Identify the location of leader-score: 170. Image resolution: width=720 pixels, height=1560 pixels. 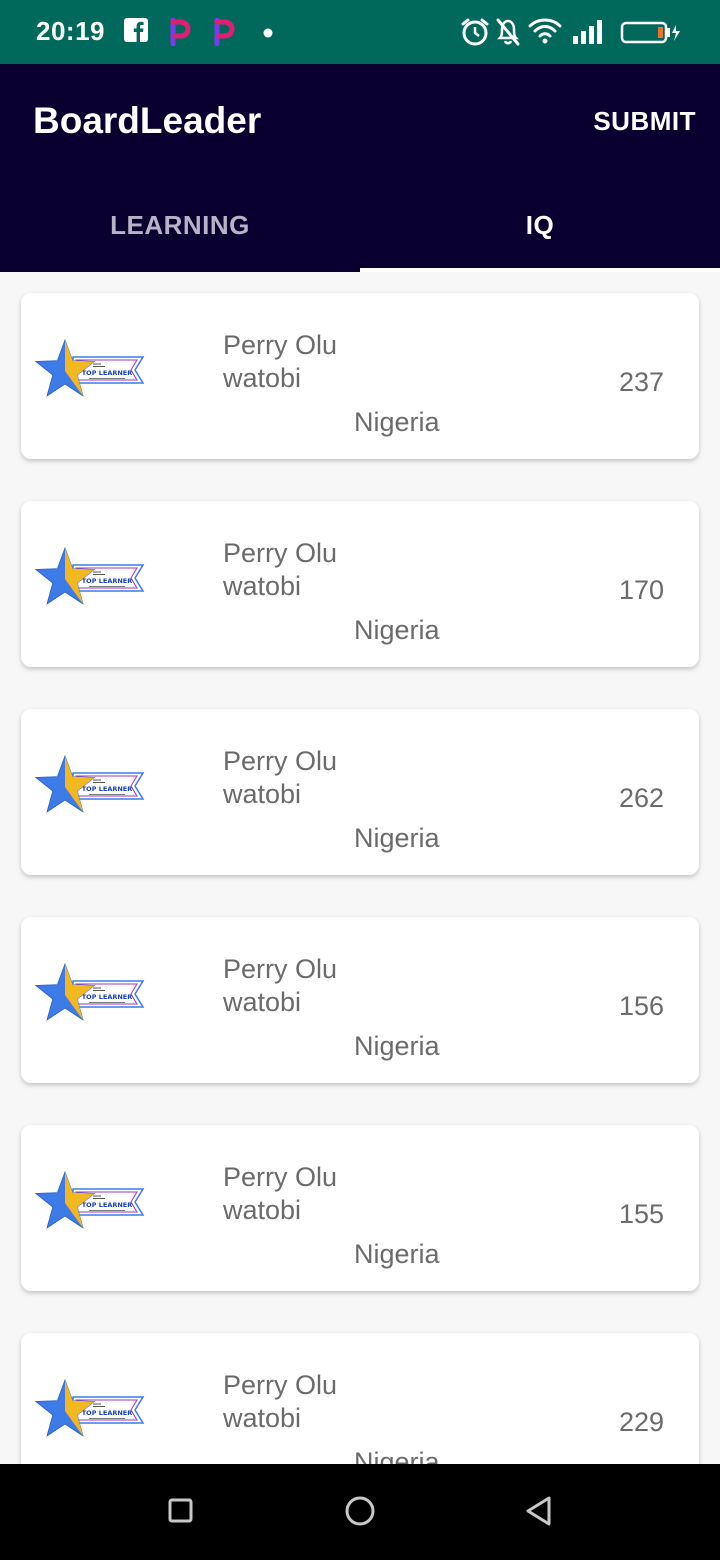
(641, 590).